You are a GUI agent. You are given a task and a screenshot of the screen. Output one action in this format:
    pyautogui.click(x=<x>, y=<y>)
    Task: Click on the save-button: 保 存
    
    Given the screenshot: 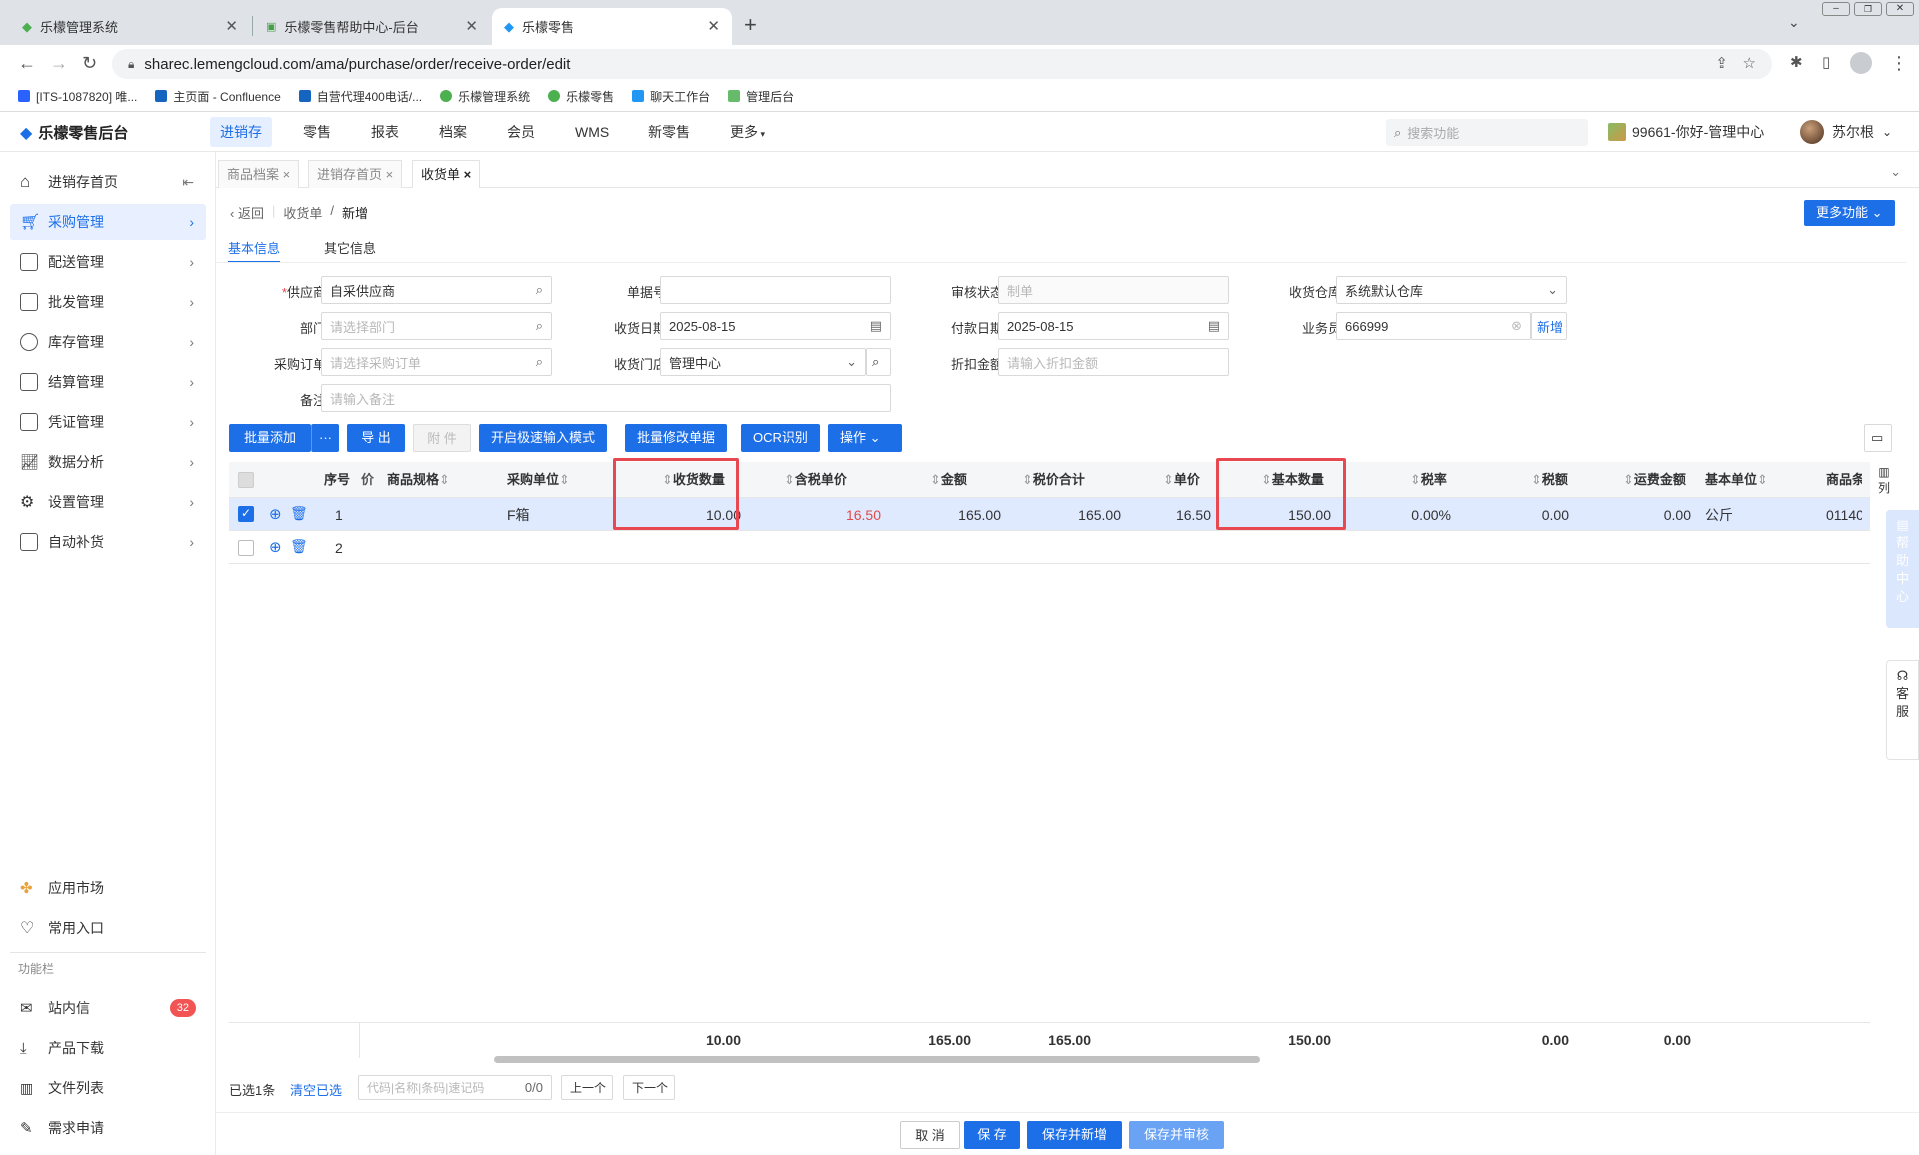 What is the action you would take?
    pyautogui.click(x=992, y=1135)
    